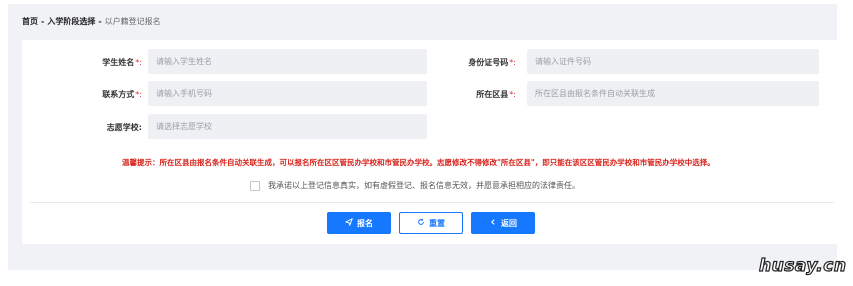 The width and height of the screenshot is (853, 286). Describe the element at coordinates (132, 21) in the screenshot. I see `breadcrumb-current: 以户籍登记报名` at that location.